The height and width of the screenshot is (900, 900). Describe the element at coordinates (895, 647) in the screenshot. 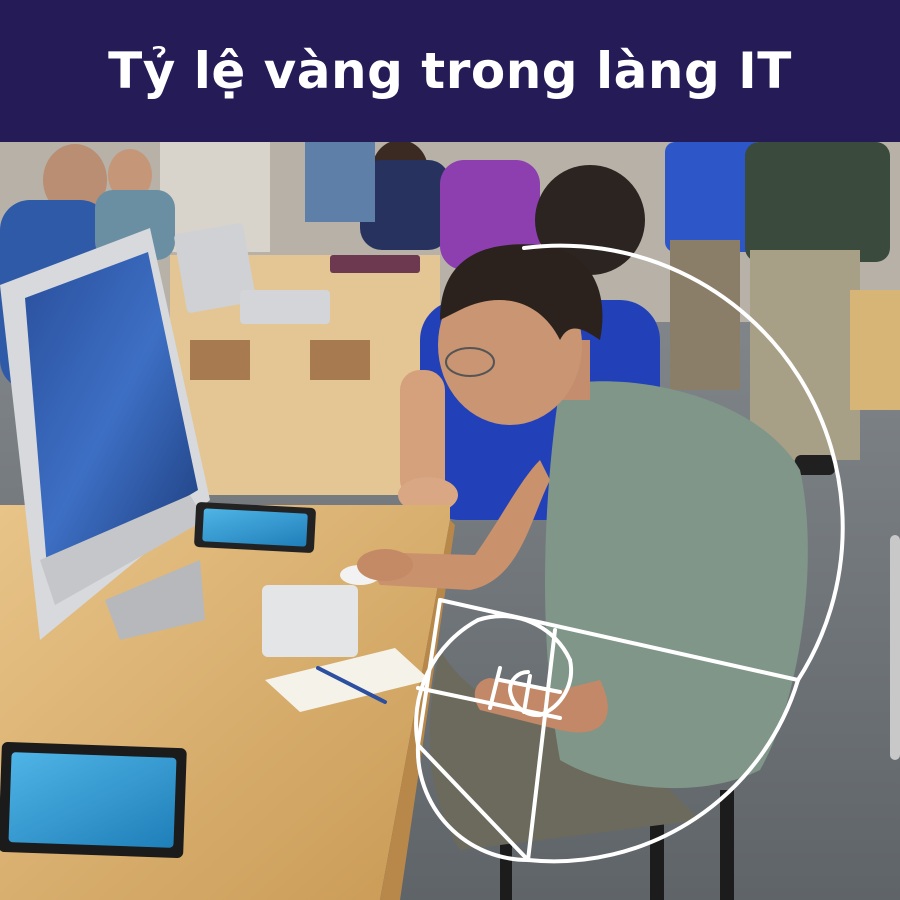

I see `edge-scroll-indicator` at that location.